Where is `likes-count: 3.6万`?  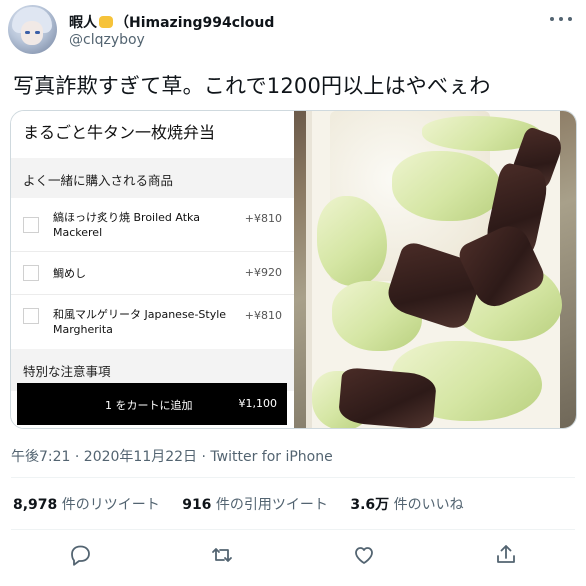
likes-count: 3.6万 is located at coordinates (370, 505).